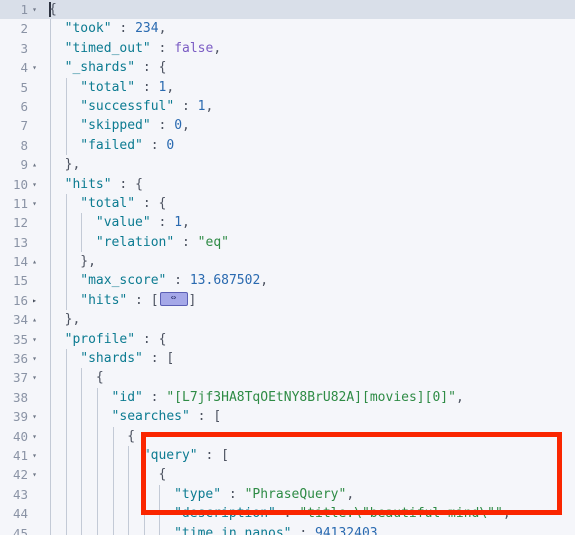  What do you see at coordinates (308, 529) in the screenshot?
I see `code-line-content: "time_in_nanos" : 94132403,` at bounding box center [308, 529].